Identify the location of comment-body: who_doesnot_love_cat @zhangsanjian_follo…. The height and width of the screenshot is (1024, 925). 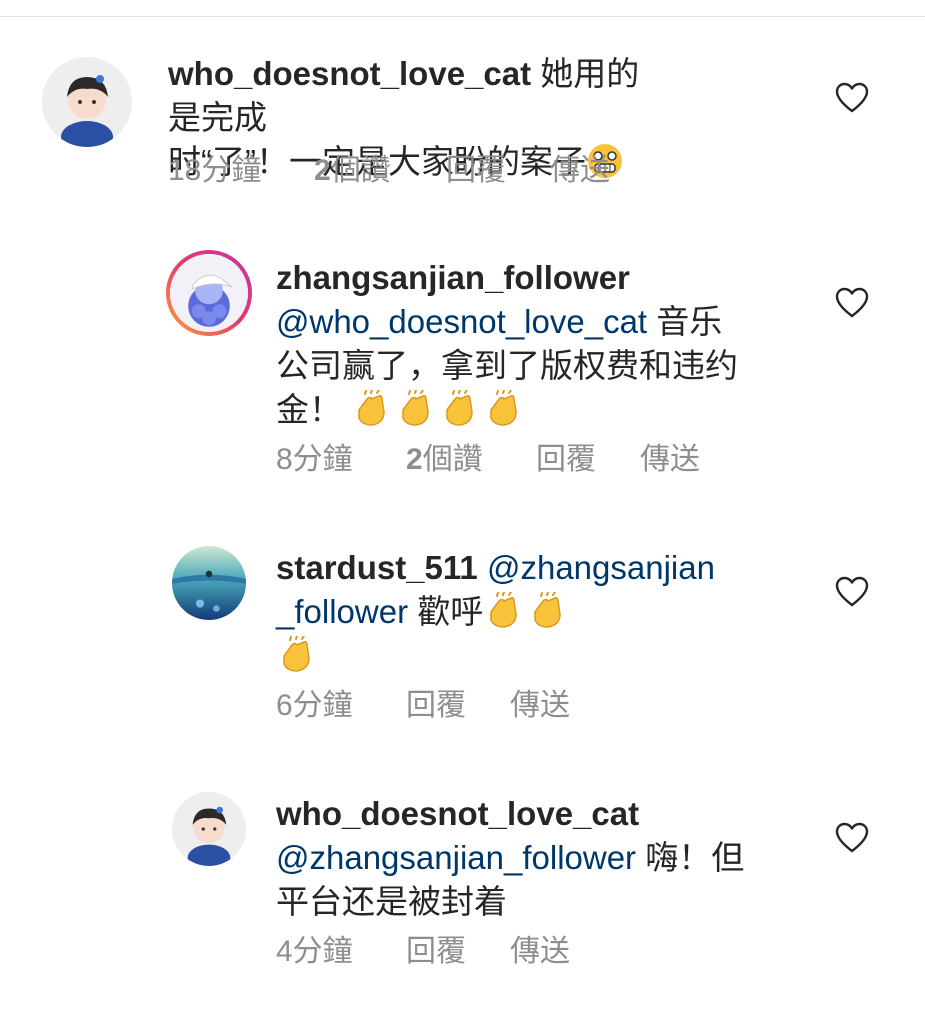
(526, 858).